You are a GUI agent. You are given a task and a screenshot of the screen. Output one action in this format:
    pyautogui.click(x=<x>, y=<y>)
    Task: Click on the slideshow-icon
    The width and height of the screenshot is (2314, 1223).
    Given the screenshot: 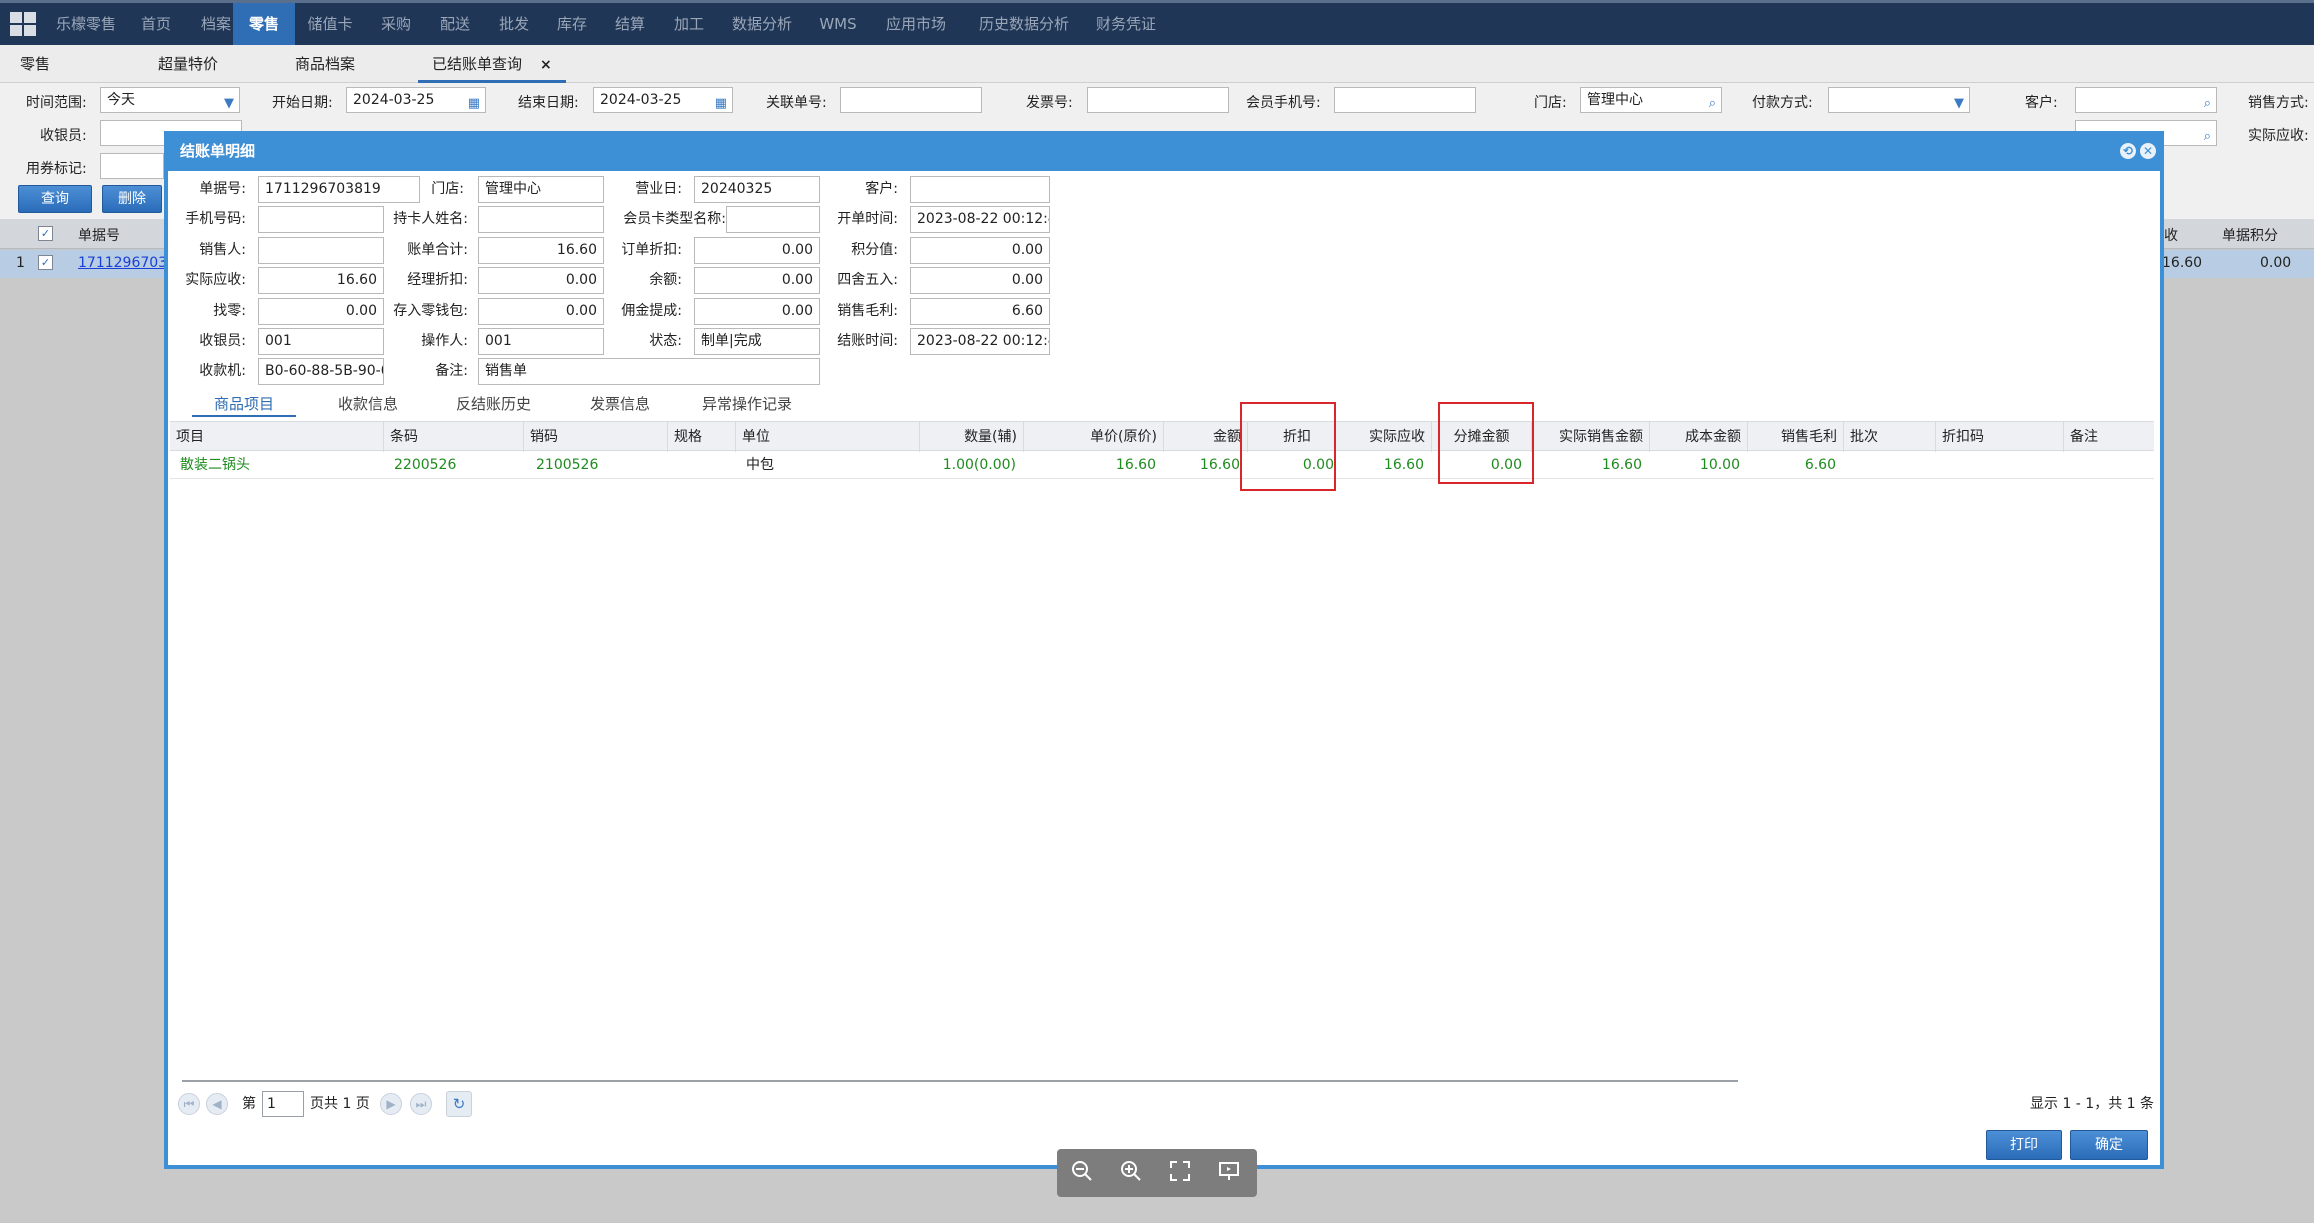 What is the action you would take?
    pyautogui.click(x=1229, y=1173)
    